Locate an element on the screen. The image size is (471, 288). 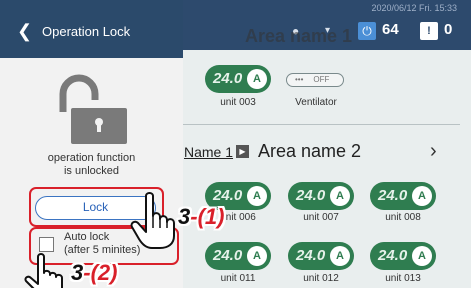
area2-header: Name 1 ▶ Area name 2 › is located at coordinates (315, 152).